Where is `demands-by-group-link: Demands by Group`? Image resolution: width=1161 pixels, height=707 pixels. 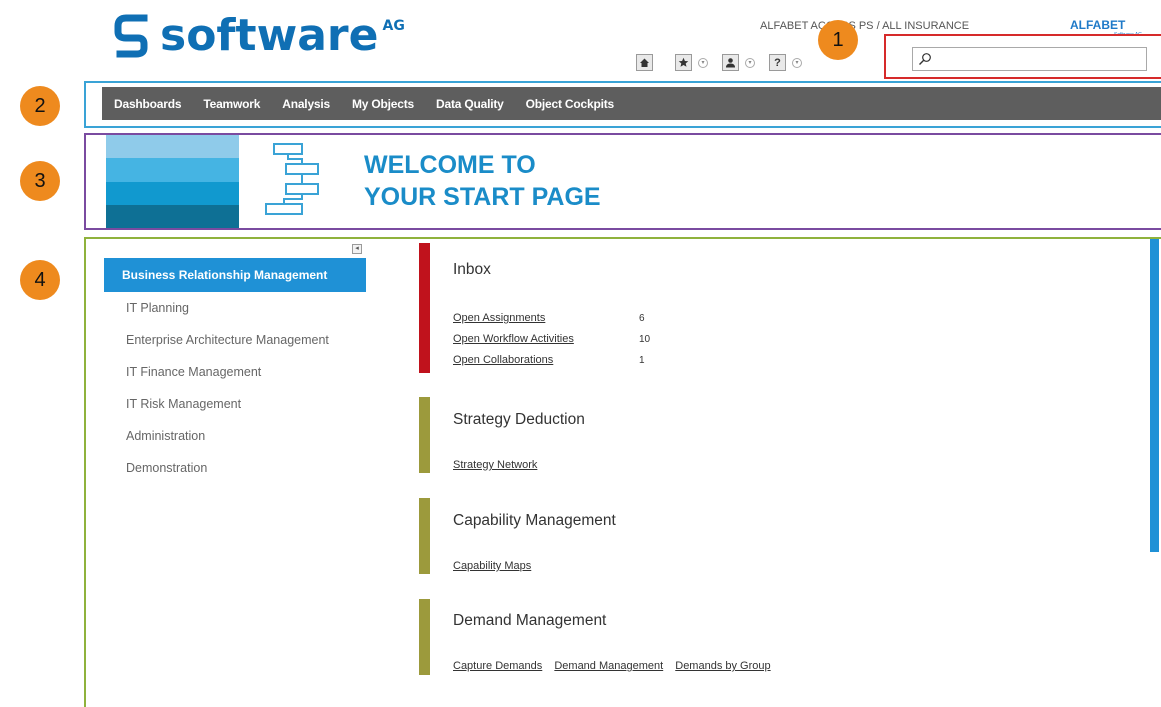 demands-by-group-link: Demands by Group is located at coordinates (722, 666).